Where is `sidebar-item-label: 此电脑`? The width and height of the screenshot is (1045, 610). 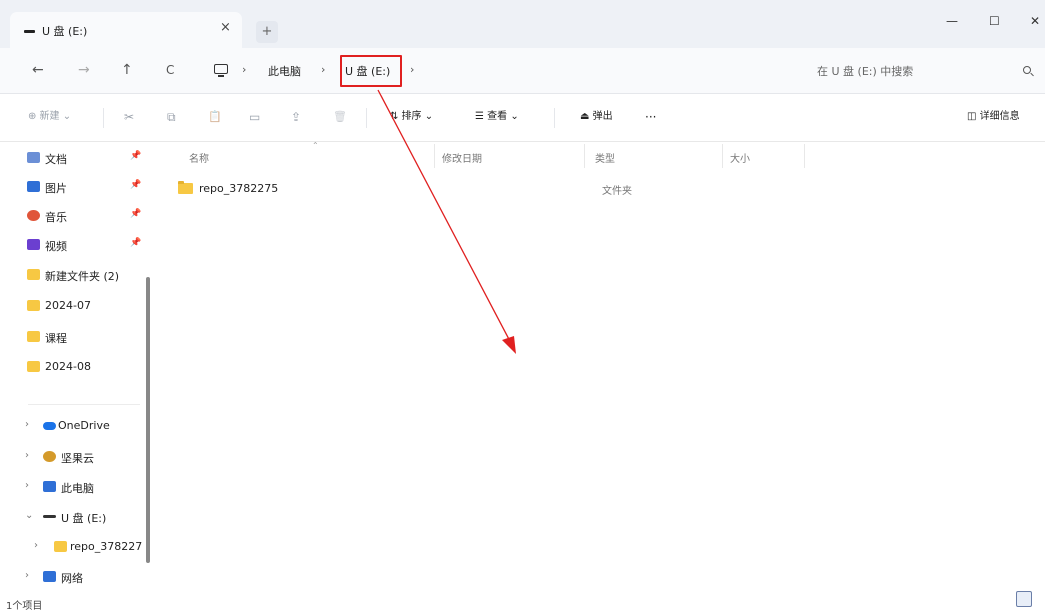
sidebar-item-label: 此电脑 is located at coordinates (77, 488).